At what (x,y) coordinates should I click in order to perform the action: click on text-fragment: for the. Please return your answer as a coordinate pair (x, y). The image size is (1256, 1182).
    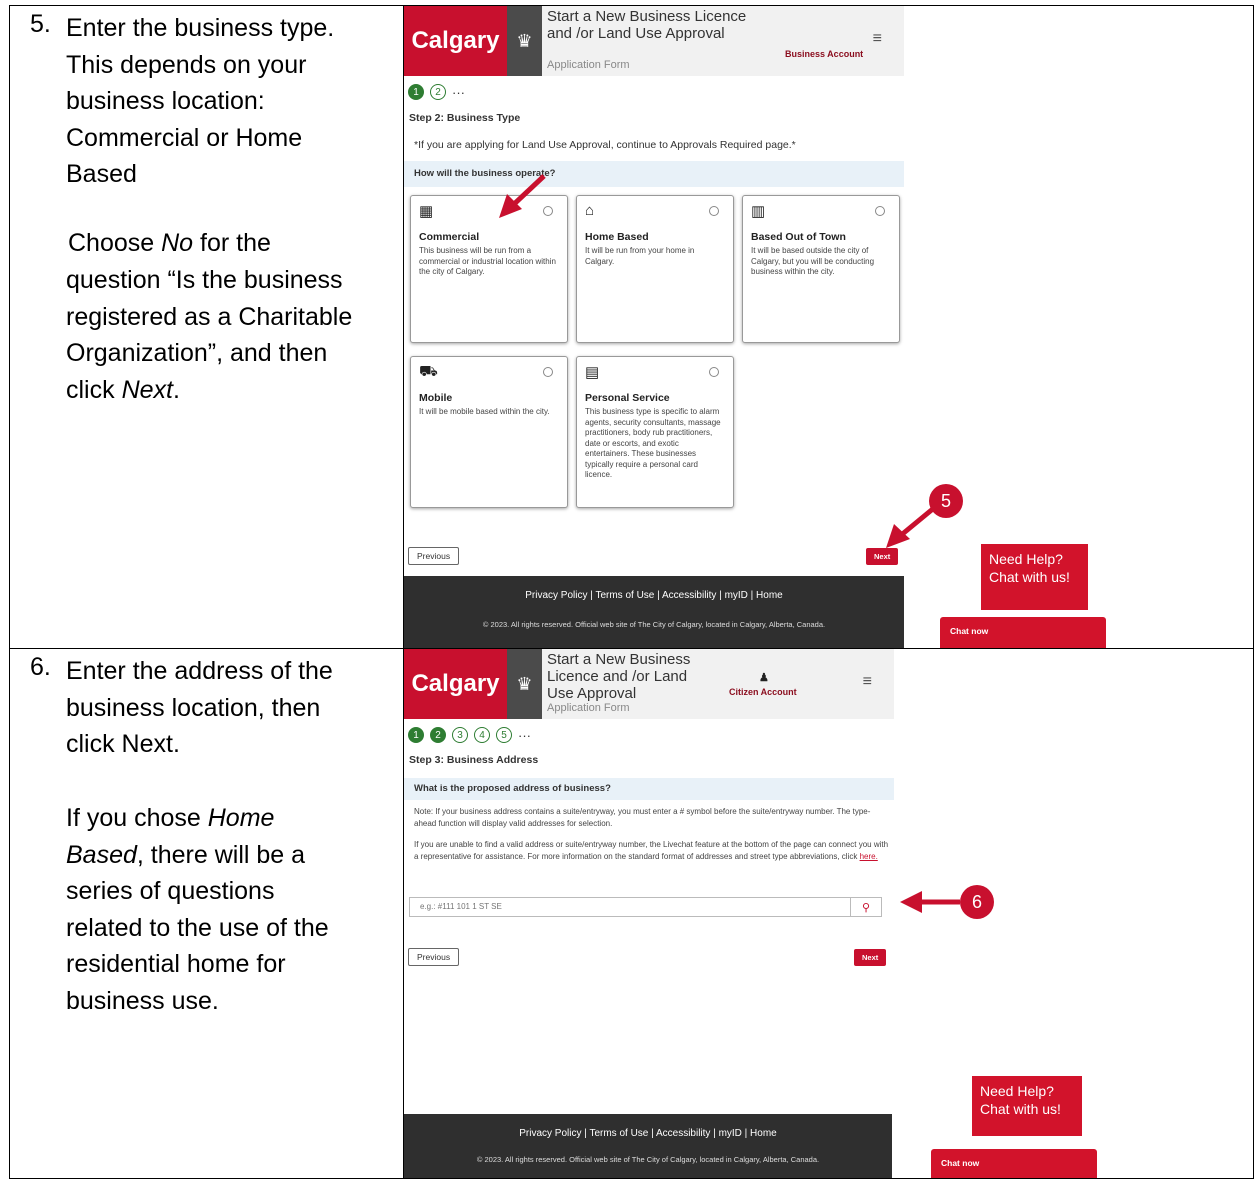
    Looking at the image, I should click on (232, 243).